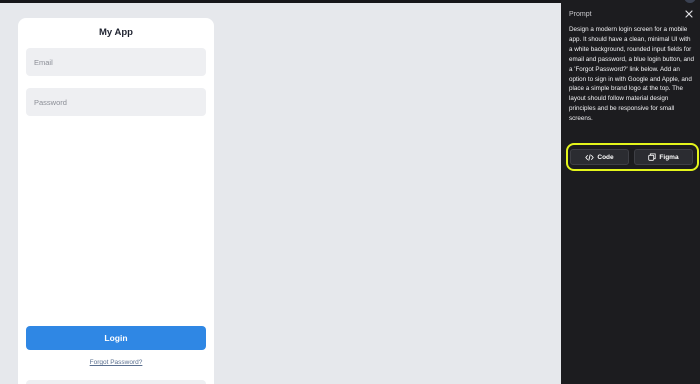 This screenshot has width=700, height=384. What do you see at coordinates (116, 382) in the screenshot?
I see `social-signin-button` at bounding box center [116, 382].